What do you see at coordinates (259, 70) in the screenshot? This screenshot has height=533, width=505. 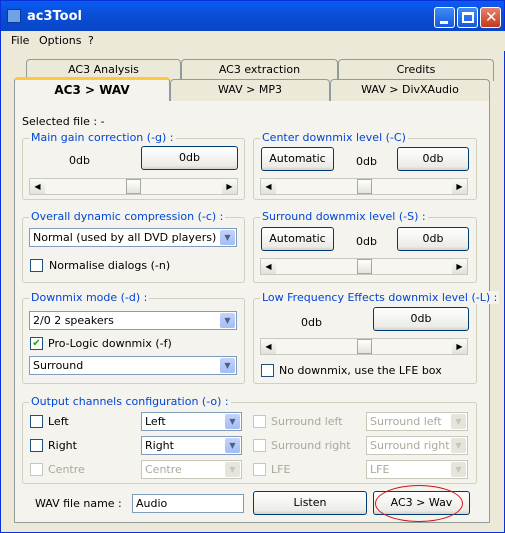 I see `tab-ac3-extraction: AC3 extraction` at bounding box center [259, 70].